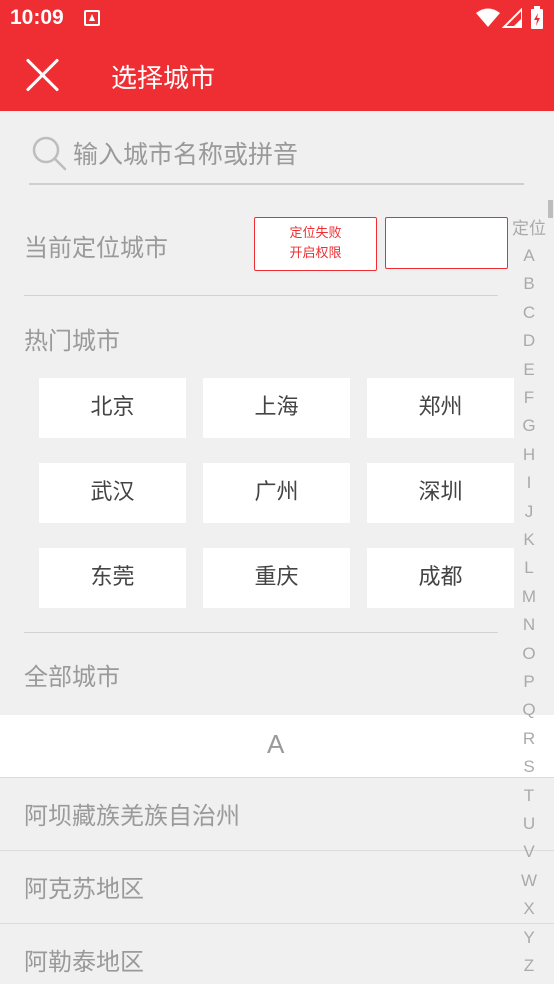  What do you see at coordinates (276, 578) in the screenshot?
I see `hot-city-button: 重庆` at bounding box center [276, 578].